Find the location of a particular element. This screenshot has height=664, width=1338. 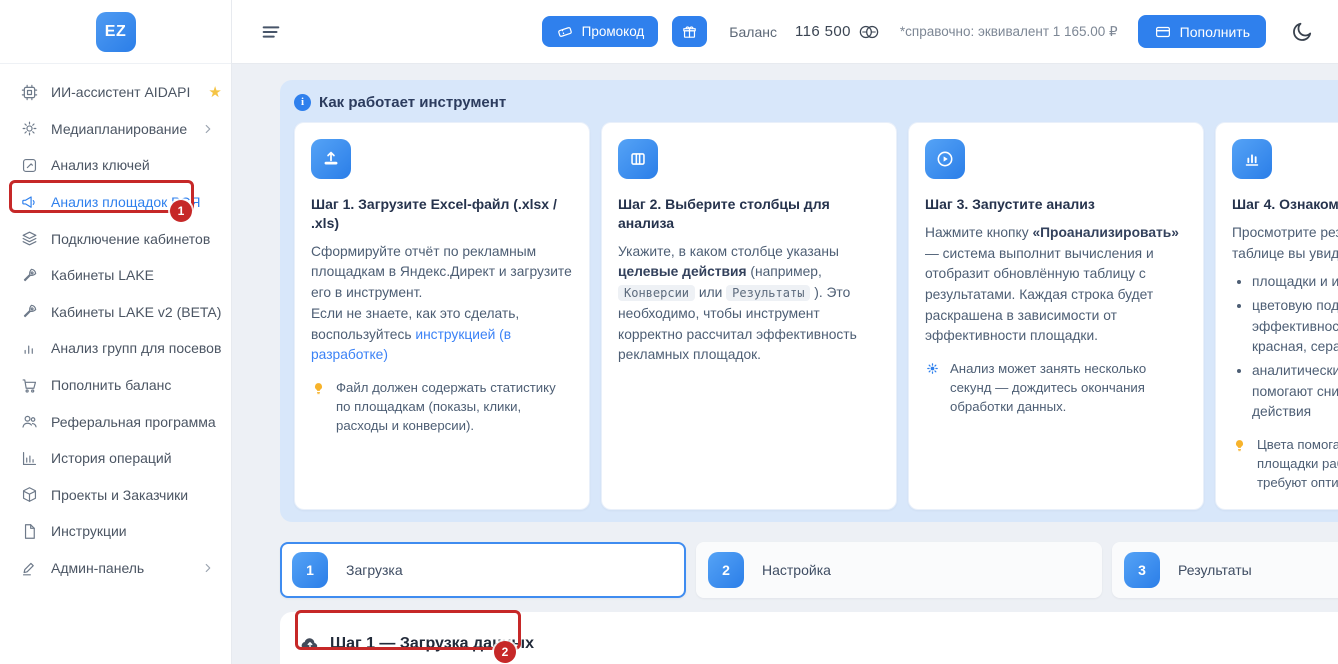

megaphone-icon is located at coordinates (28, 201).